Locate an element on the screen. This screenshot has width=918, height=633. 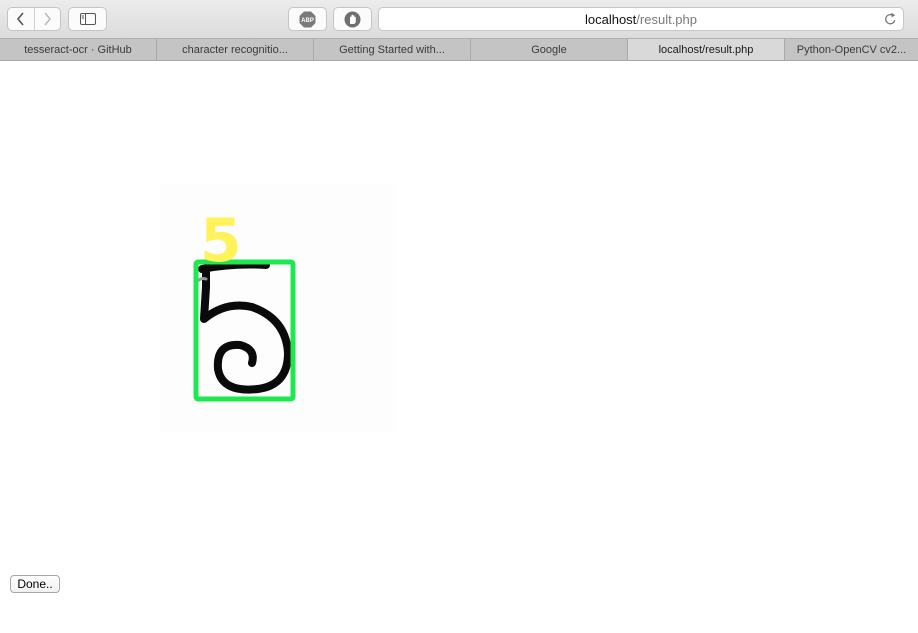
address-bar: localhost/result.php is located at coordinates (641, 19).